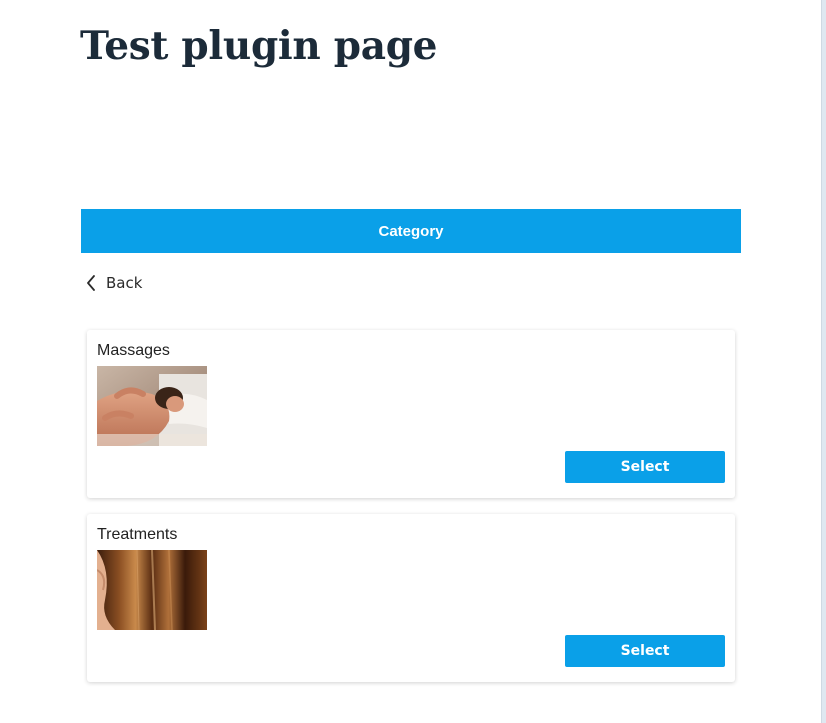 This screenshot has width=826, height=723. What do you see at coordinates (259, 46) in the screenshot?
I see `page-title: Test plugin page` at bounding box center [259, 46].